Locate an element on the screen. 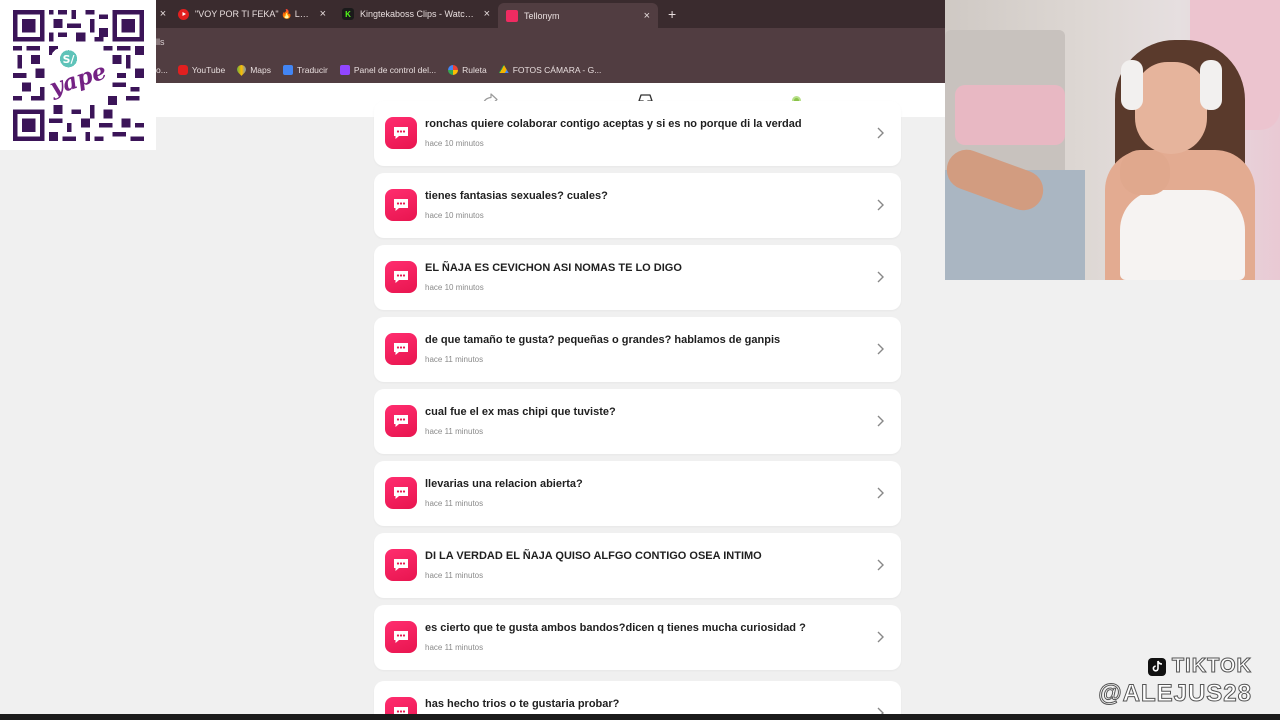 Image resolution: width=1280 pixels, height=720 pixels. message-text: tienes fantasias sexuales? cuales? is located at coordinates (516, 196).